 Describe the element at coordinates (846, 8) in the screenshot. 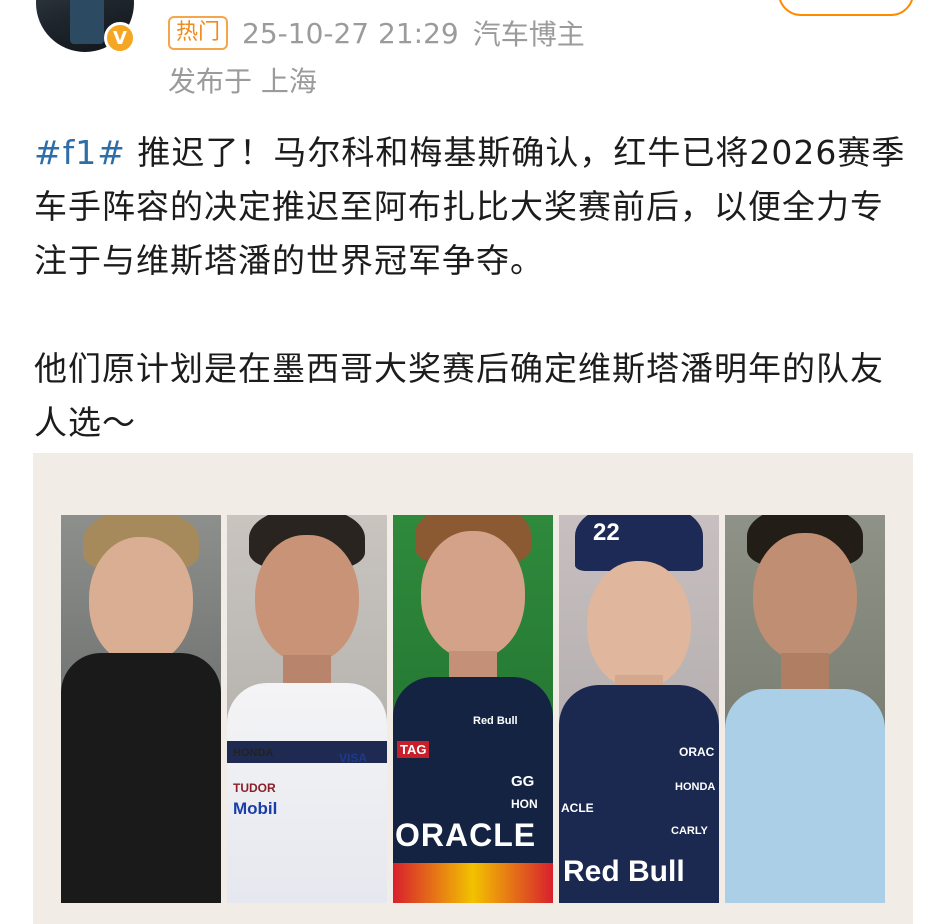

I see `follow-button` at that location.